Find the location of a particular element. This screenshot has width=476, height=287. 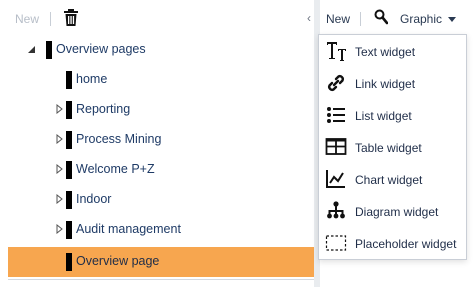

menu-item-list-widget: List widget is located at coordinates (392, 115).